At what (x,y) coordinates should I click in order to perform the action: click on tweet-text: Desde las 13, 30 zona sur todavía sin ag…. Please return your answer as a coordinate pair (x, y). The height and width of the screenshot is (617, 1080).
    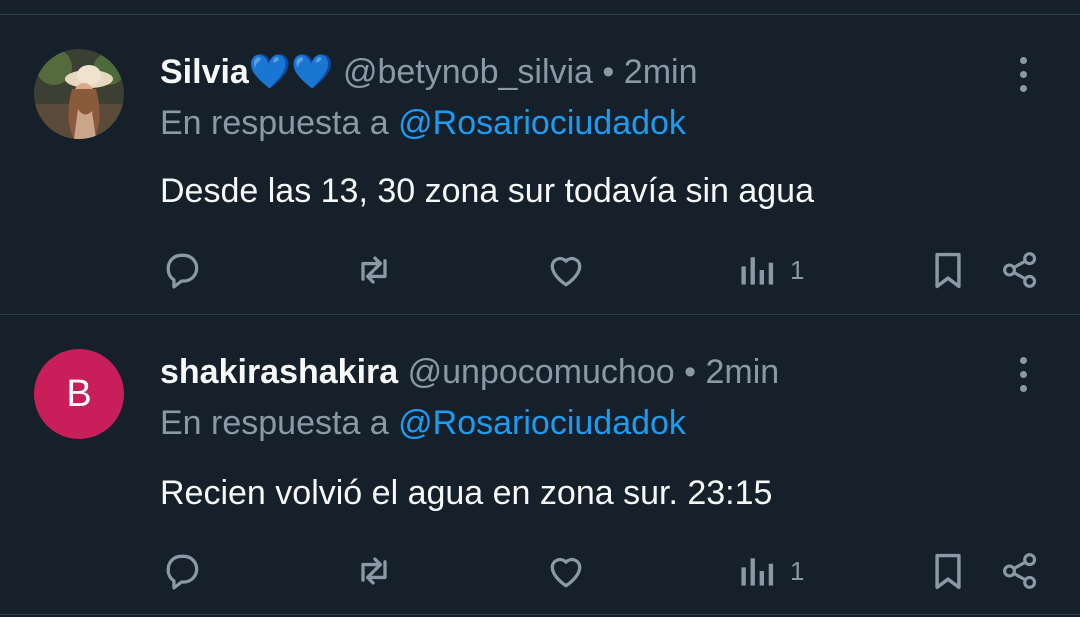
    Looking at the image, I should click on (487, 191).